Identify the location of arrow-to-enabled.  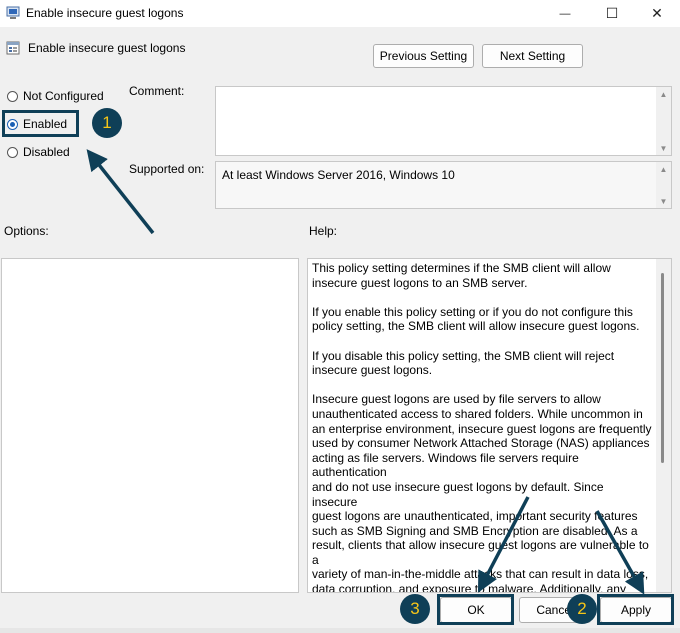
(120, 192).